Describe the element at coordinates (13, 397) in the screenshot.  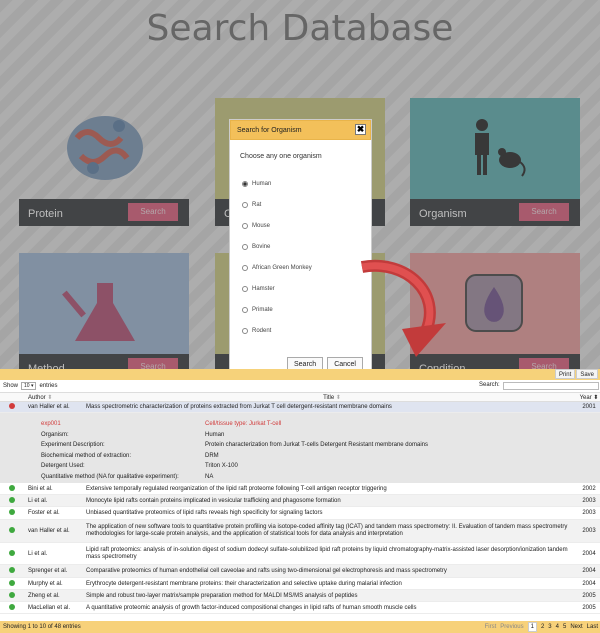
I see `expand-column-header` at that location.